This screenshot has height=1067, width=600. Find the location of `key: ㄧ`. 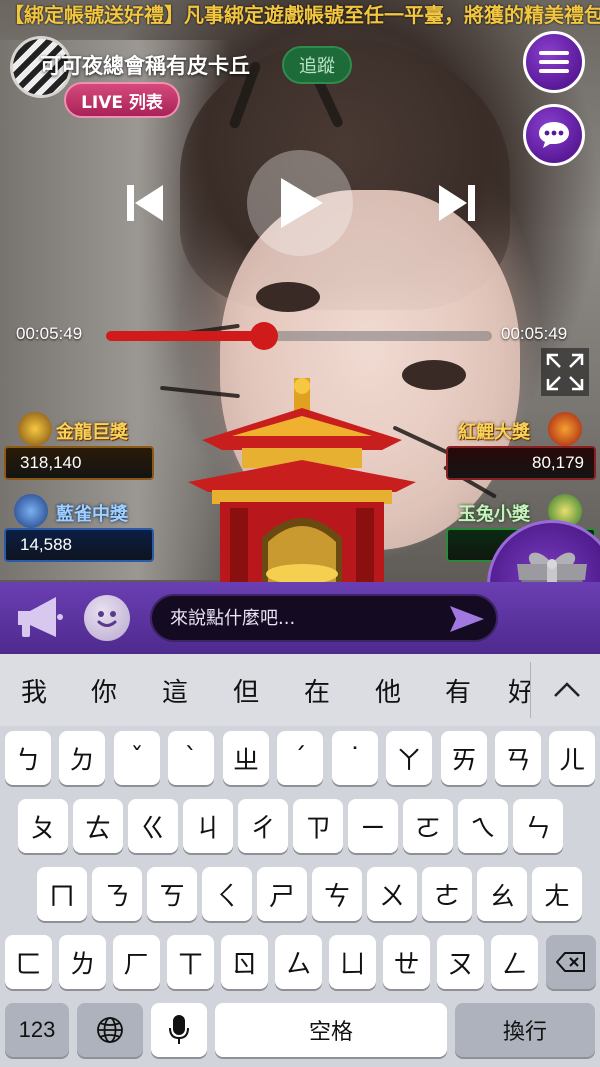

key: ㄧ is located at coordinates (373, 826).